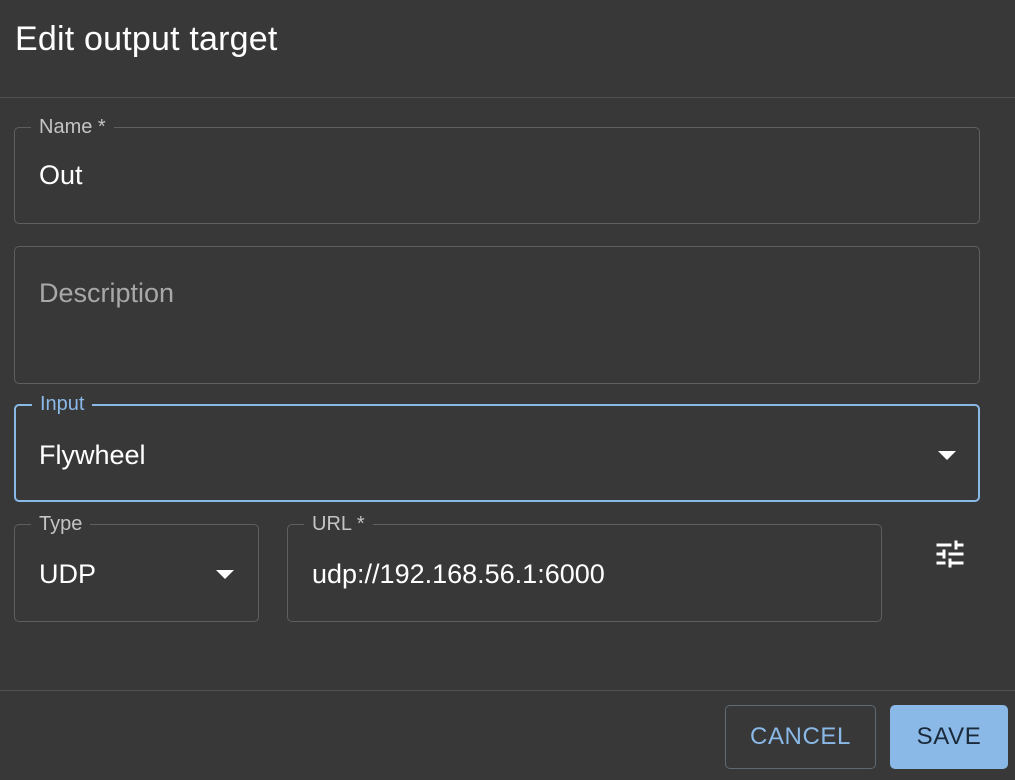  What do you see at coordinates (338, 524) in the screenshot?
I see `url-label: URL *` at bounding box center [338, 524].